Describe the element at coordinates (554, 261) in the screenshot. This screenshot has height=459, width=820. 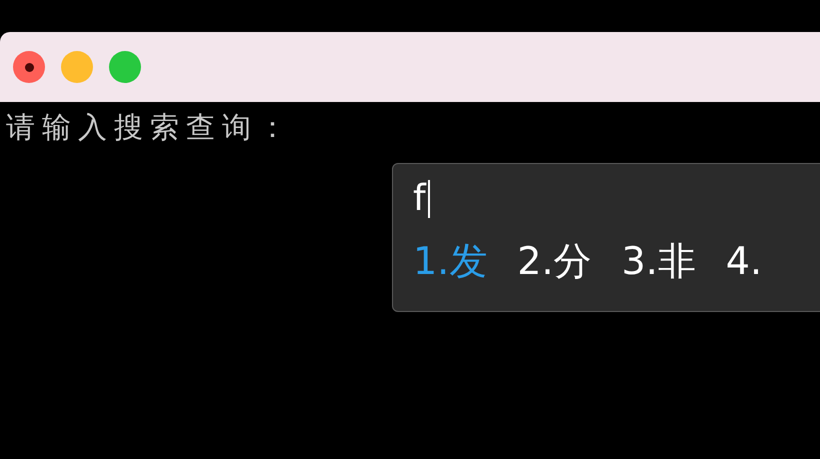
I see `candidate-item: 2.分` at that location.